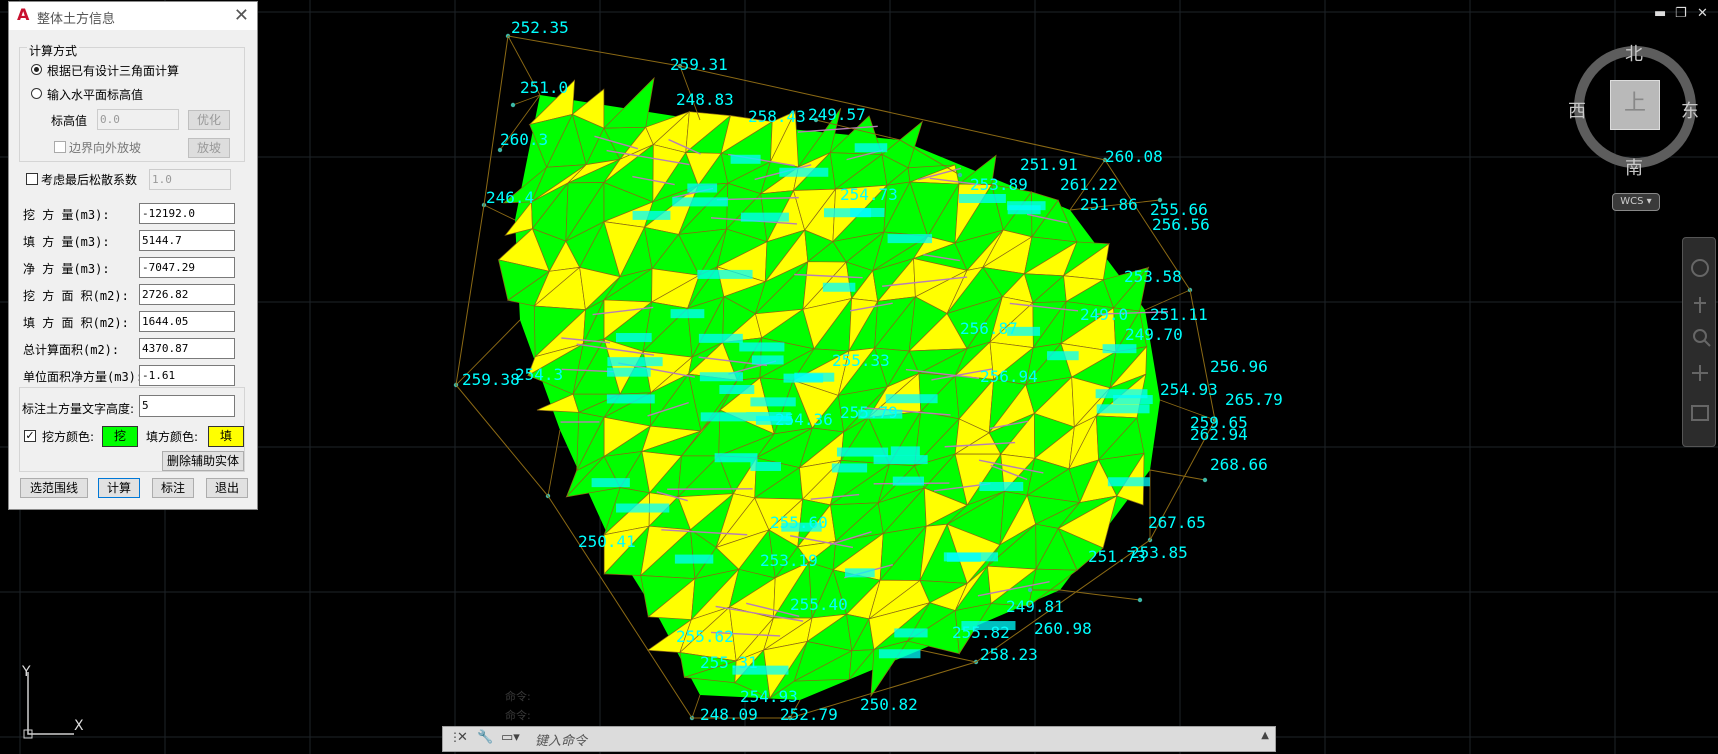  Describe the element at coordinates (95, 94) in the screenshot. I see `mode-plane-label: 输入水平面标高值` at that location.